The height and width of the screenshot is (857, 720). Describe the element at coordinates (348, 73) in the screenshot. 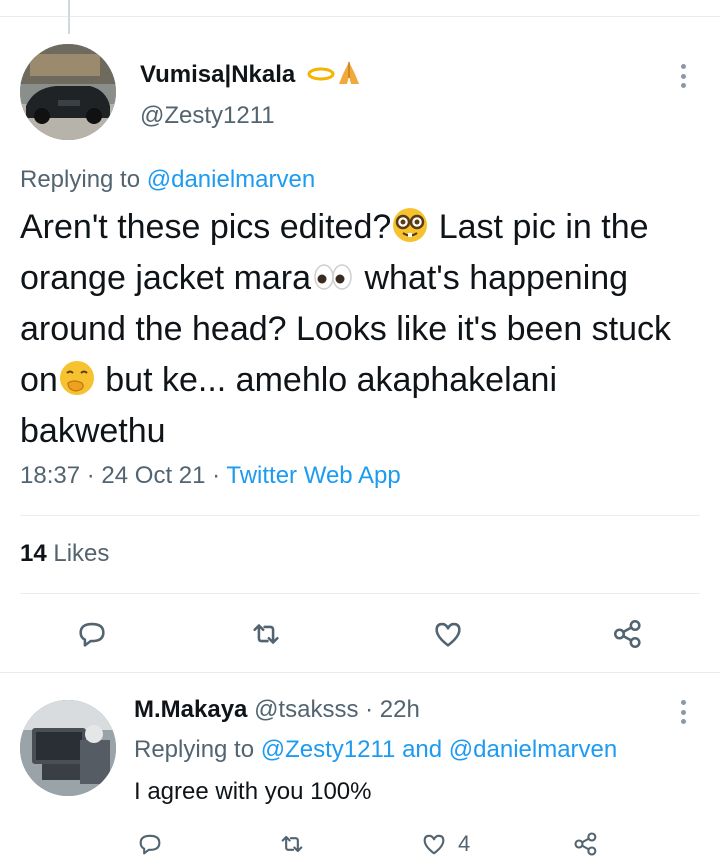

I see `folded-hands-emoji-icon` at that location.